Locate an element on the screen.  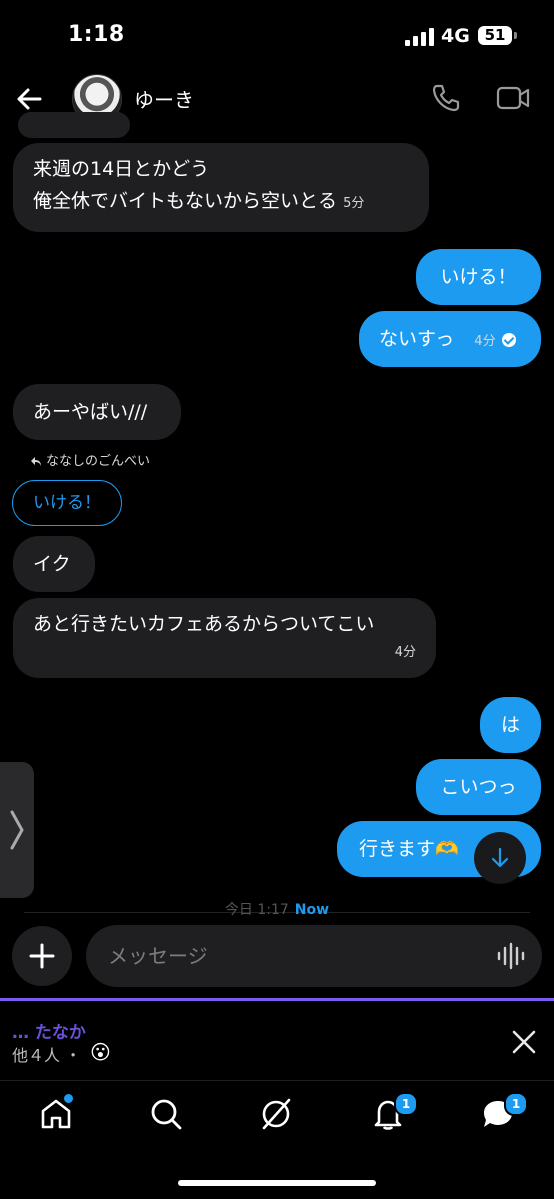
voice-message-icon is located at coordinates (511, 956).